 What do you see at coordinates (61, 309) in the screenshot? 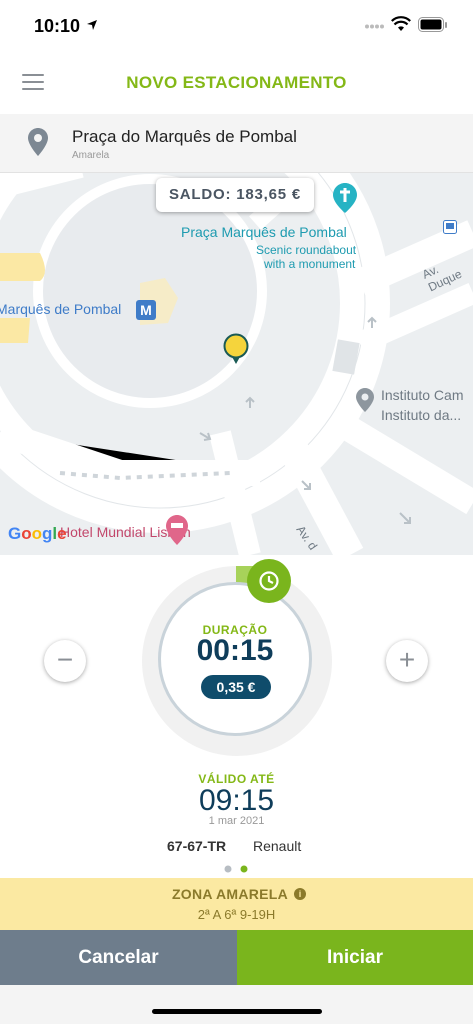
I see `map-label-metro: Marquês de Pombal` at bounding box center [61, 309].